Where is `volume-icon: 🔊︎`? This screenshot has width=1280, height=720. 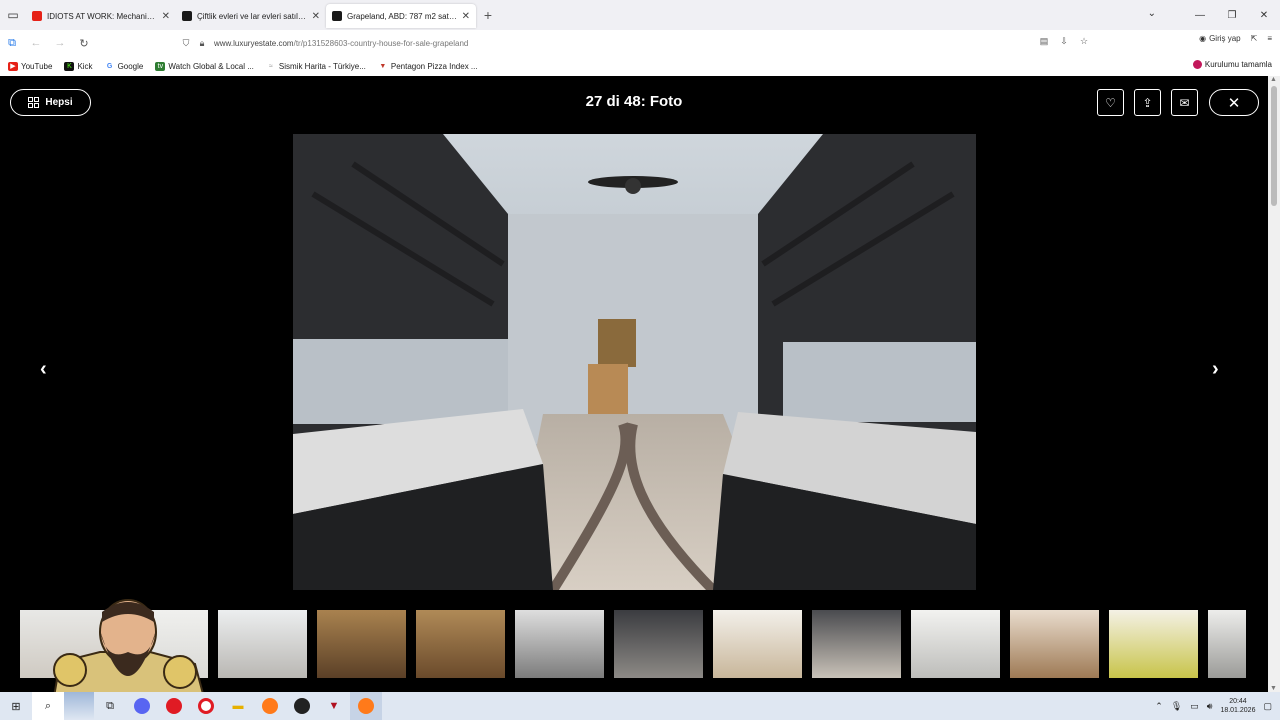
volume-icon: 🔊︎ is located at coordinates (1210, 706).